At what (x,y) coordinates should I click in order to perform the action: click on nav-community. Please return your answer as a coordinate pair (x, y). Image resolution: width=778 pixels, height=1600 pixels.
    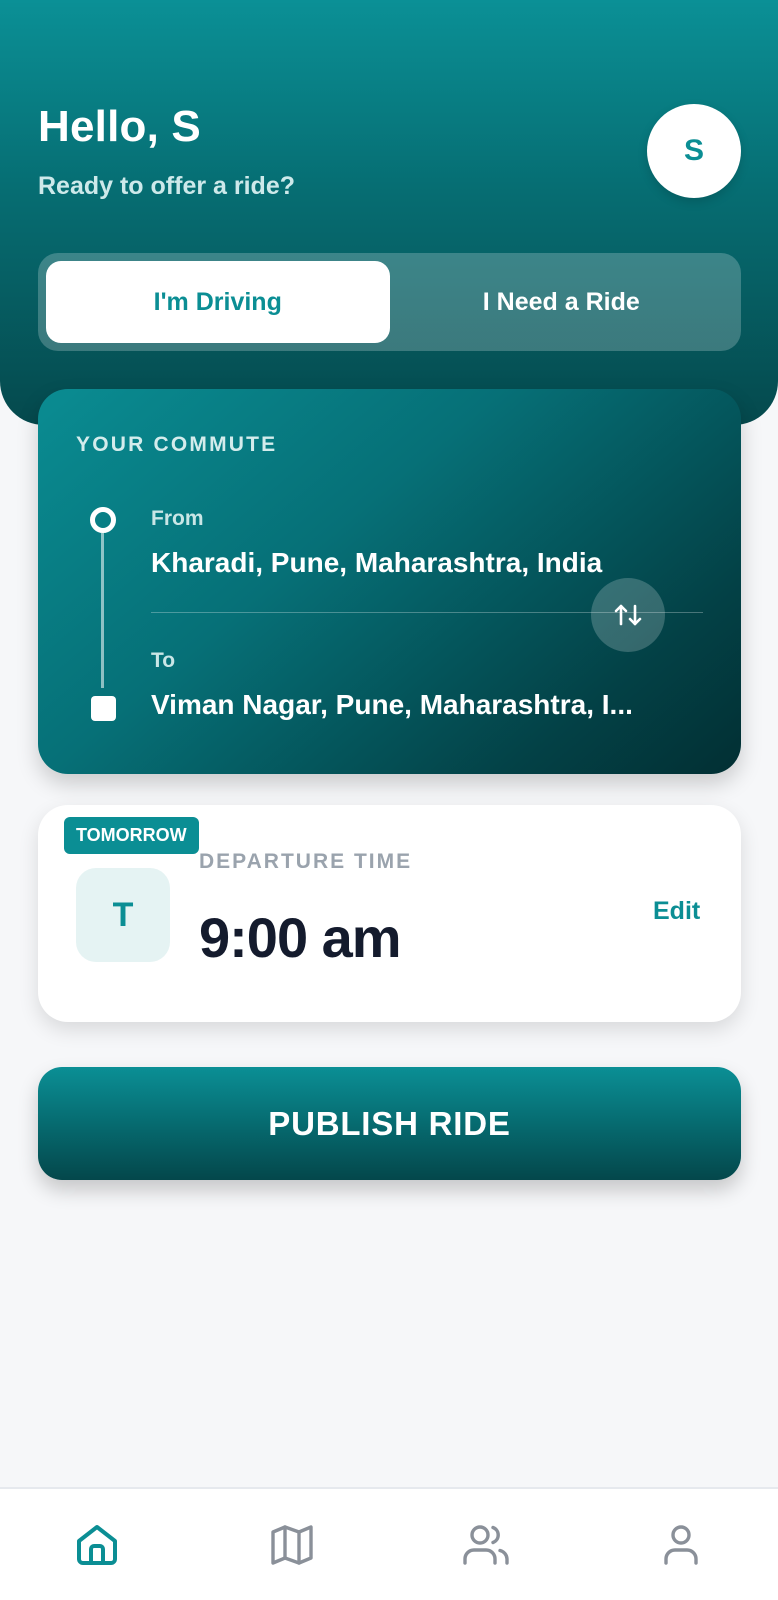
    Looking at the image, I should click on (486, 1545).